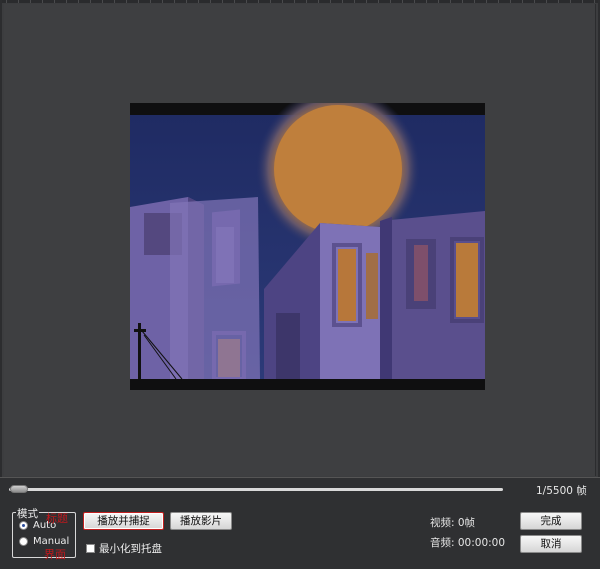  I want to click on mode-legend: 模式, so click(27, 513).